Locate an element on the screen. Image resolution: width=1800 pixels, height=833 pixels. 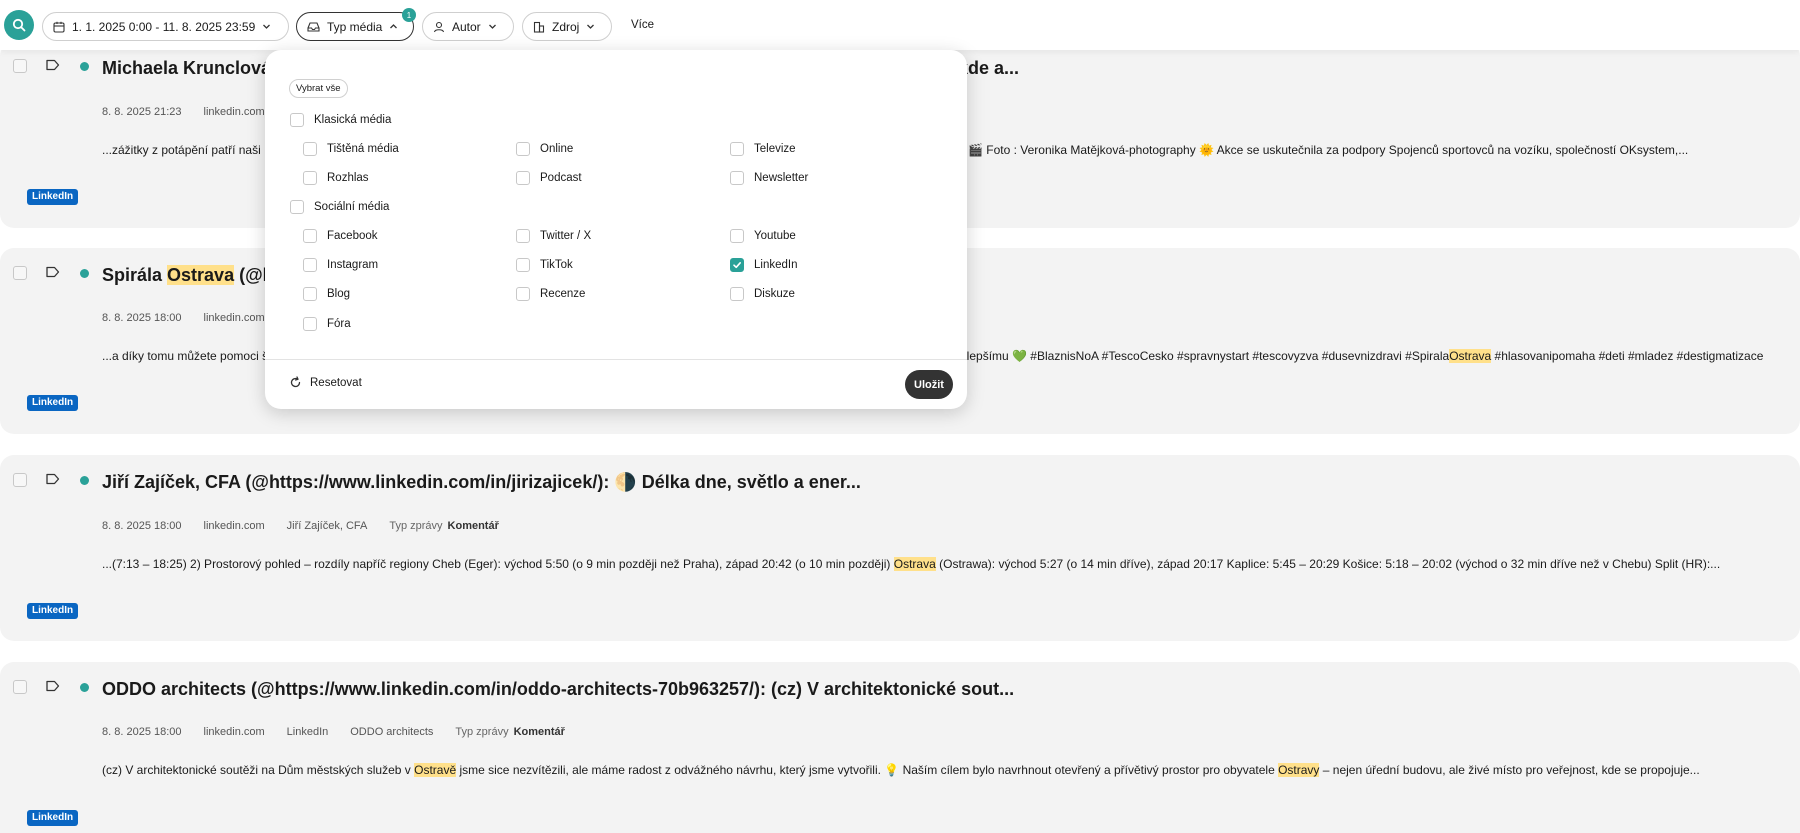
article-author: Jiří Zajíček, CFA is located at coordinates (327, 526).